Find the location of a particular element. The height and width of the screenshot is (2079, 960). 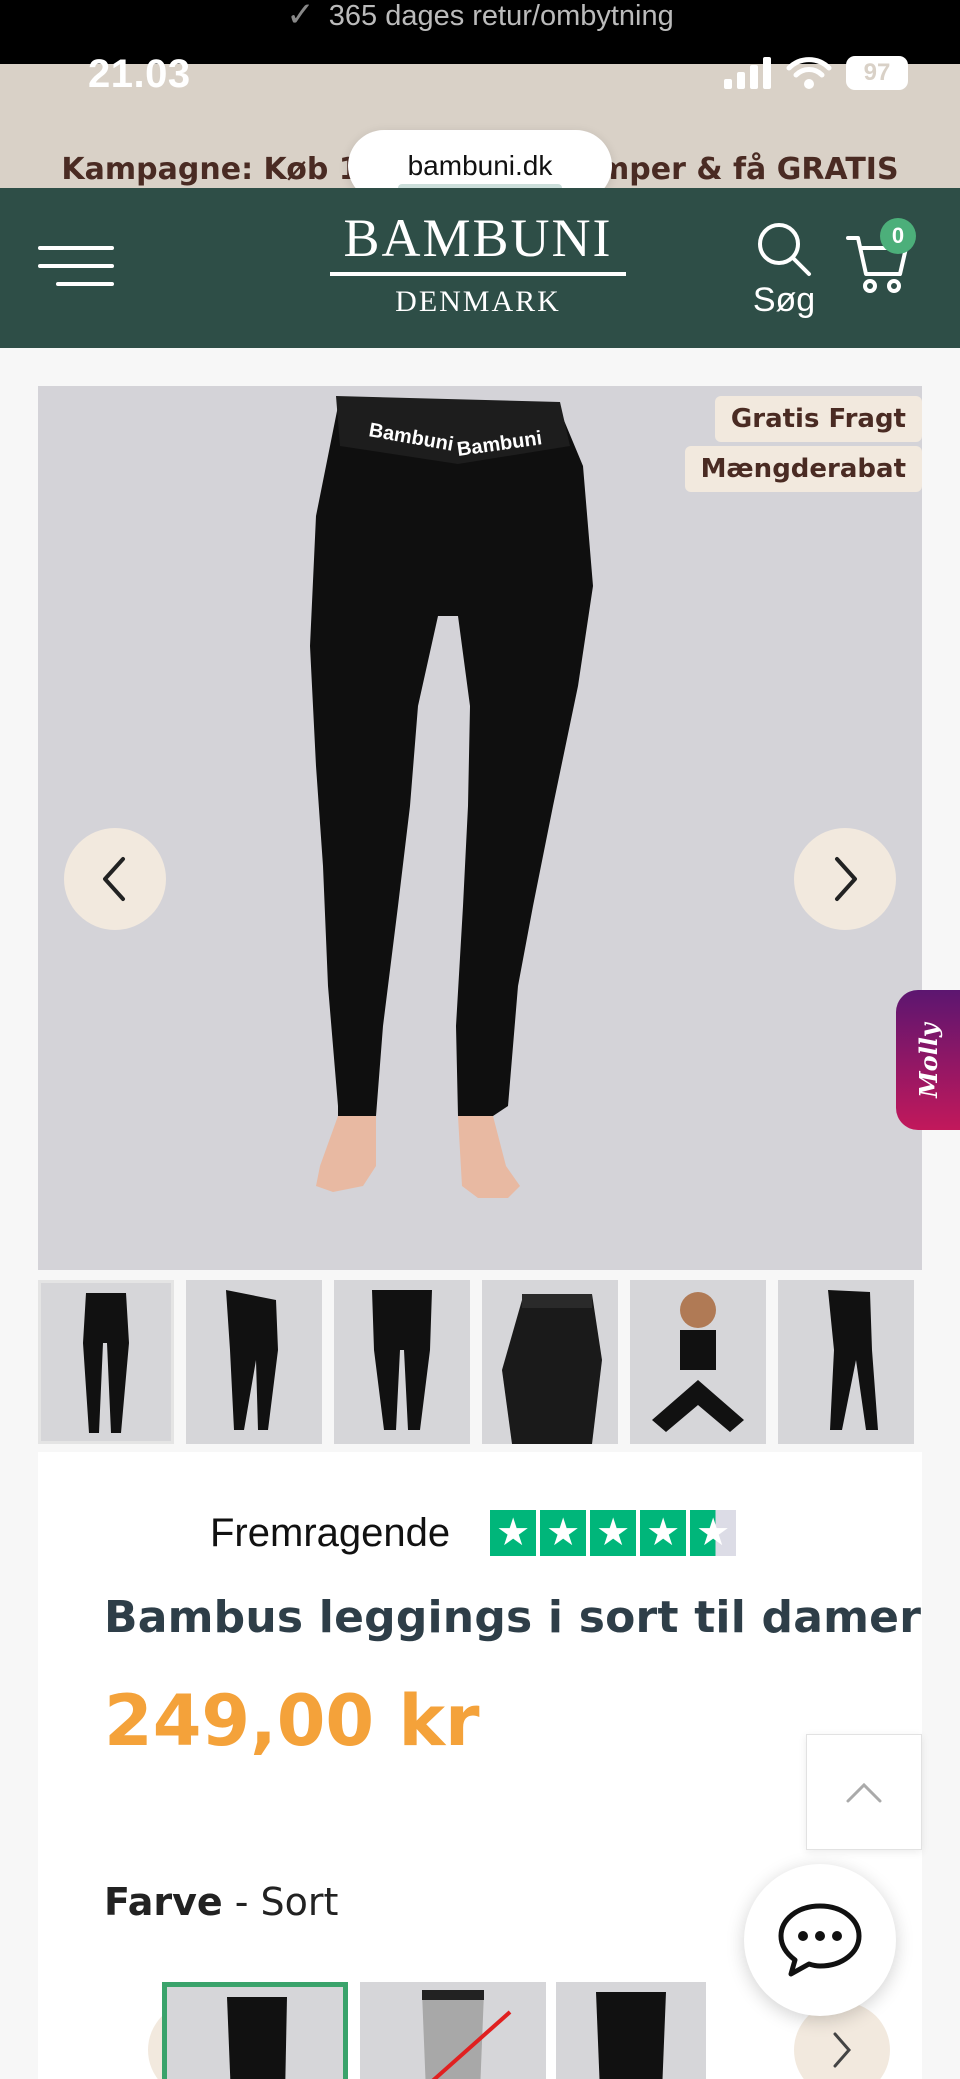

thumbnail-5-image is located at coordinates (698, 1362).